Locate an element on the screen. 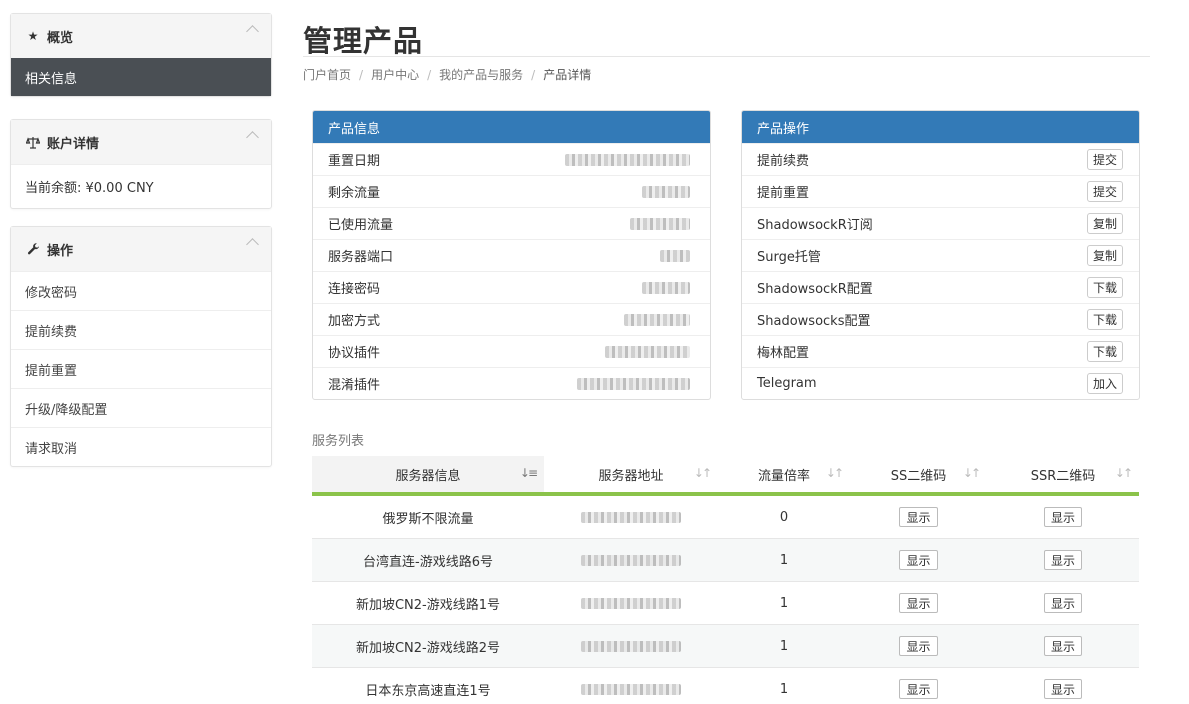 The image size is (1189, 704). op-row-merlin: 梅林配置 下载 is located at coordinates (940, 351).